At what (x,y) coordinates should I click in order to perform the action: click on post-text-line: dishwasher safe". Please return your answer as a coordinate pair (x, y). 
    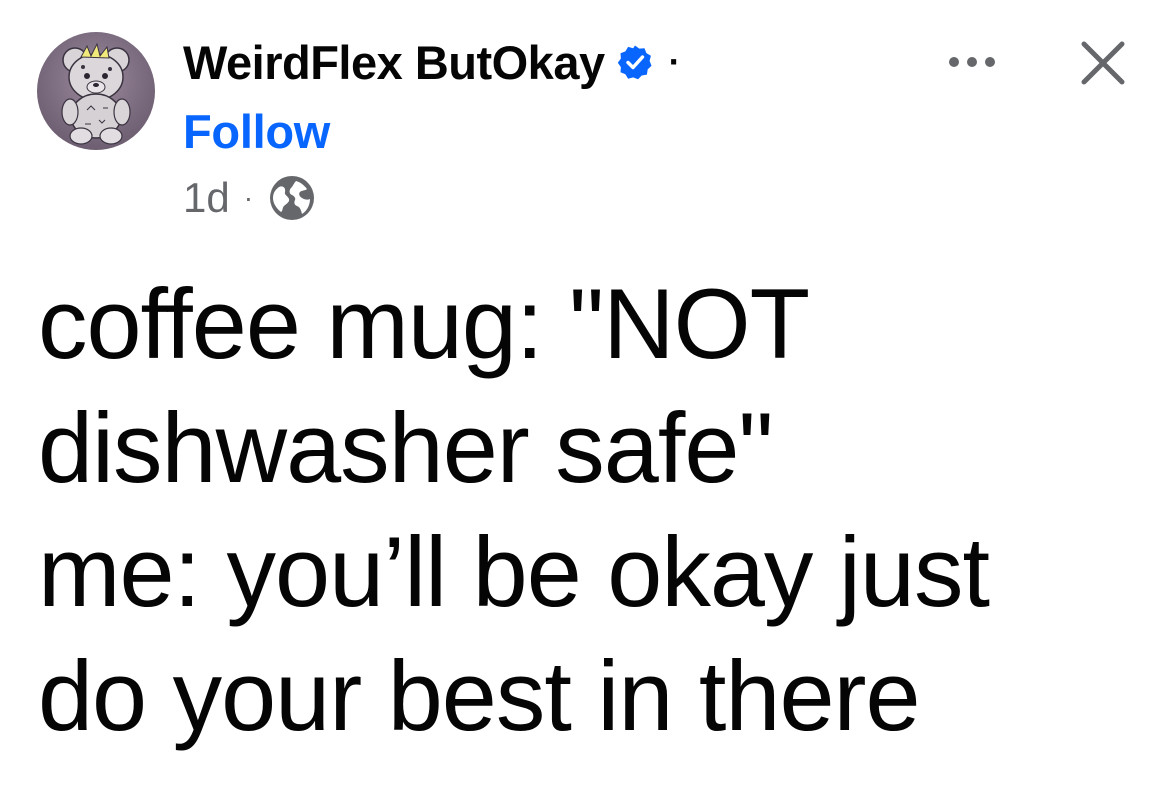
    Looking at the image, I should click on (406, 447).